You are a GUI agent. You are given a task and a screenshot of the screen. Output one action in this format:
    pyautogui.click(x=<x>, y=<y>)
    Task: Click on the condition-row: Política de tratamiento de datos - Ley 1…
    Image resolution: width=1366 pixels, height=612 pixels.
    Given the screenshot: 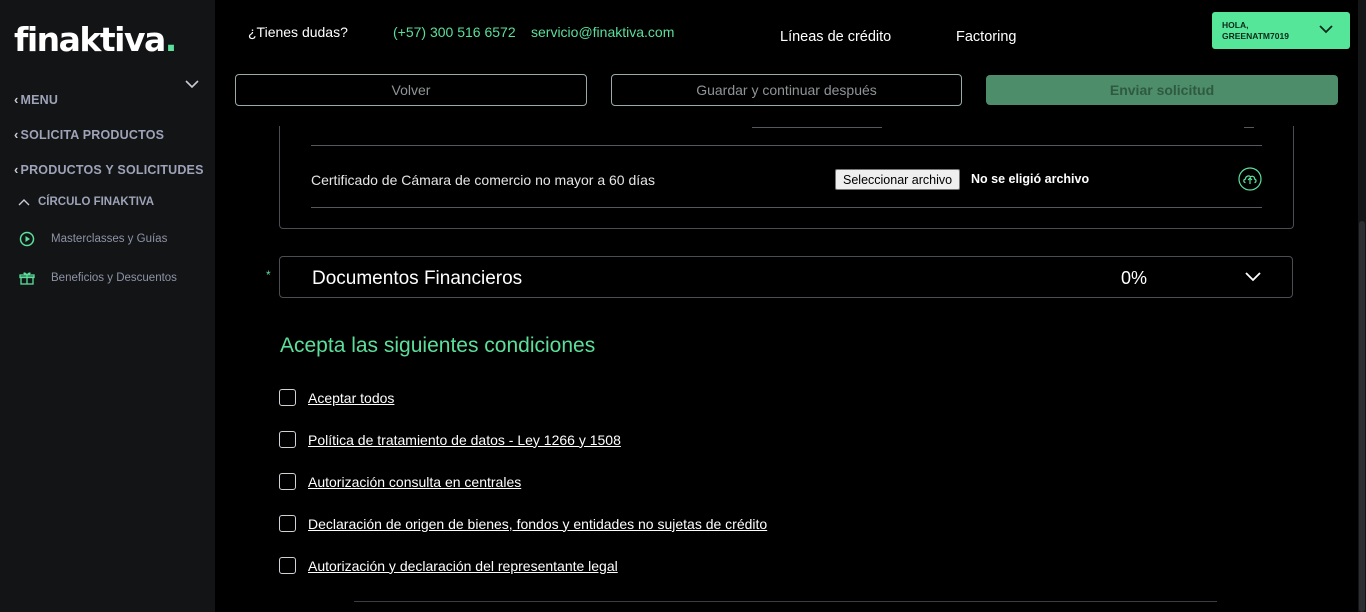 What is the action you would take?
    pyautogui.click(x=450, y=439)
    